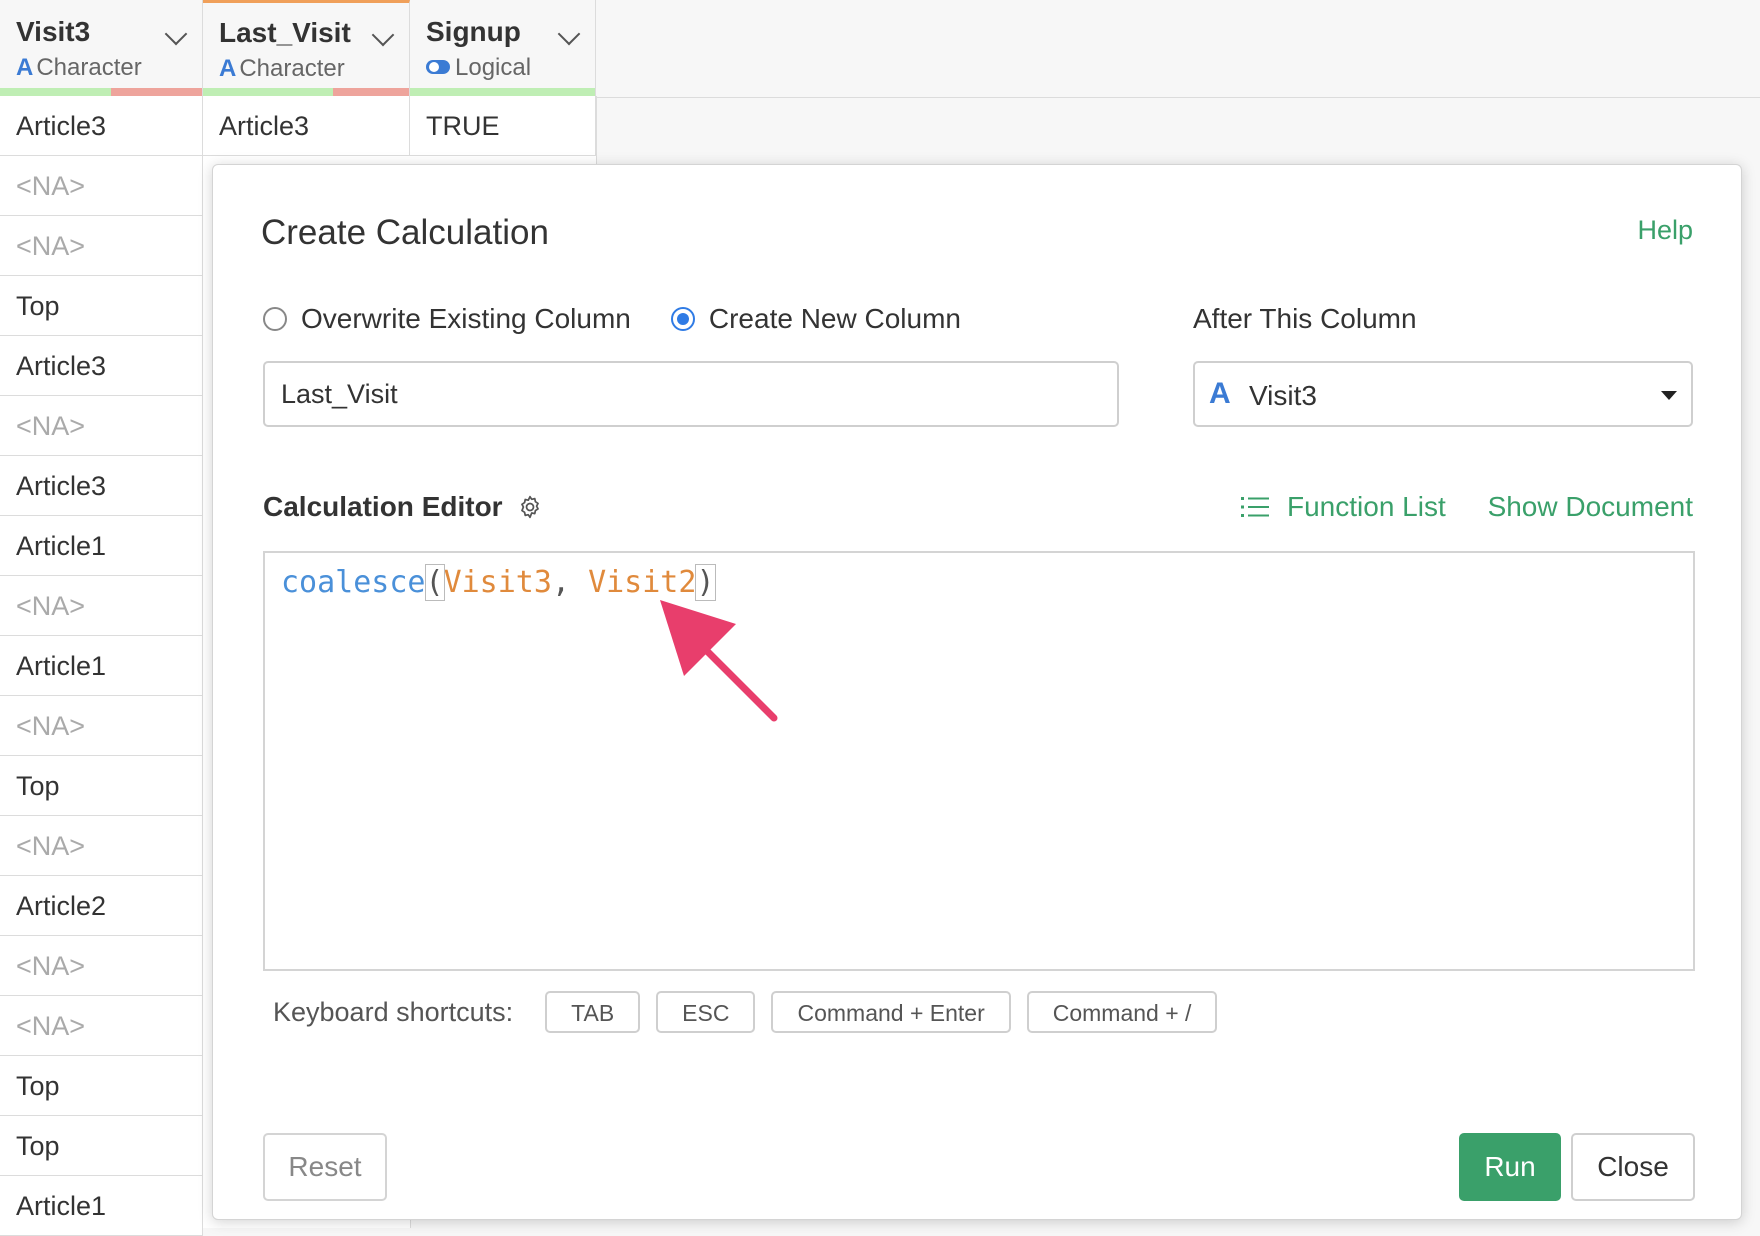 This screenshot has width=1760, height=1236. What do you see at coordinates (1590, 507) in the screenshot?
I see `show-document-link: Show Document` at bounding box center [1590, 507].